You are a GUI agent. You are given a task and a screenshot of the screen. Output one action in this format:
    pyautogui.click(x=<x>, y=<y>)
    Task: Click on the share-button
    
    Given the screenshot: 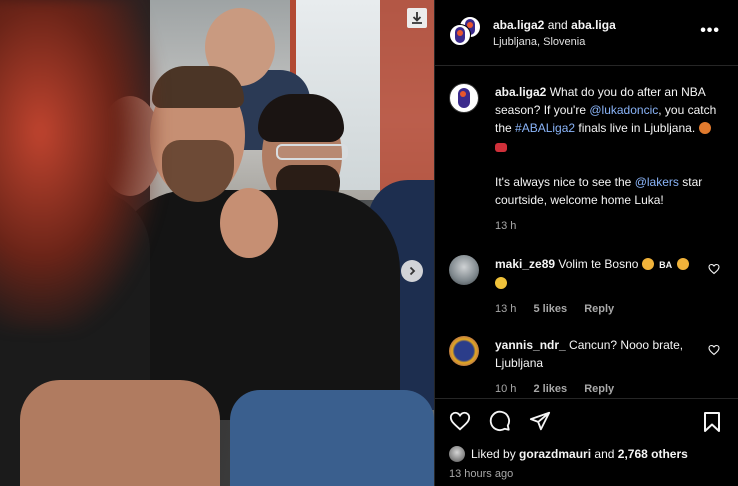 What is the action you would take?
    pyautogui.click(x=540, y=421)
    